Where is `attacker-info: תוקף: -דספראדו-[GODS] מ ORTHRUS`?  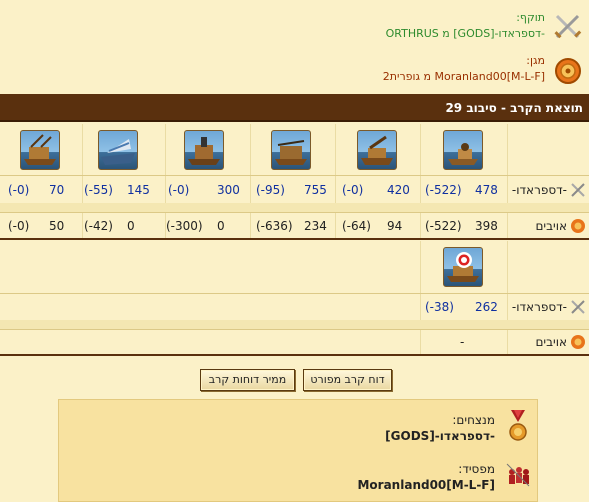
attacker-info: תוקף: -דספראדו-[GODS] מ ORTHRUS is located at coordinates (294, 26).